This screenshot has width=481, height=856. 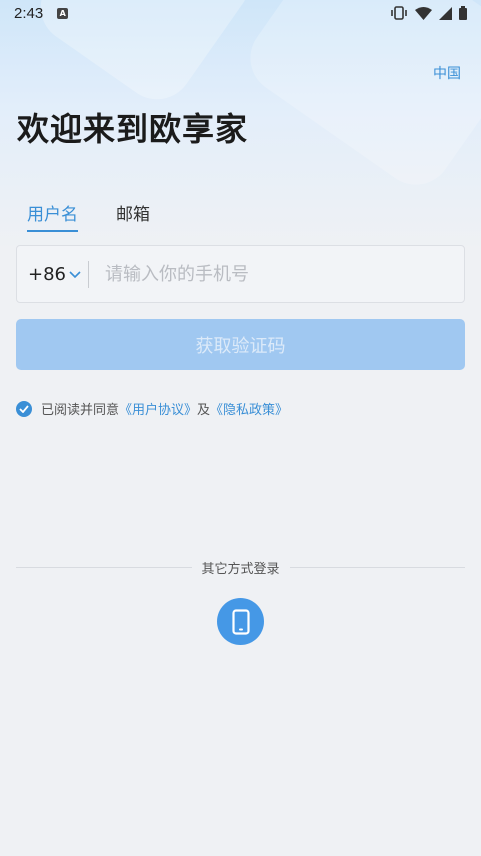 What do you see at coordinates (63, 13) in the screenshot?
I see `a-icon: A` at bounding box center [63, 13].